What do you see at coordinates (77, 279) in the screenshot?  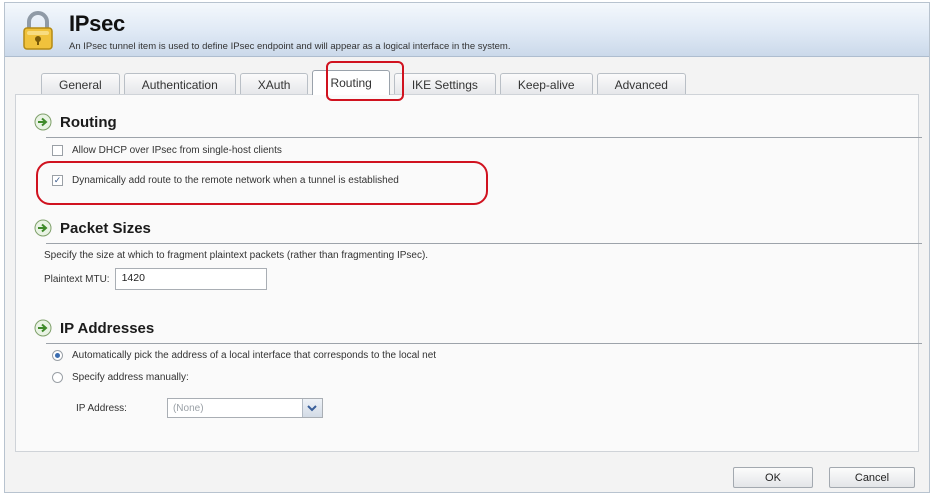 I see `mtu-label: Plaintext MTU:` at bounding box center [77, 279].